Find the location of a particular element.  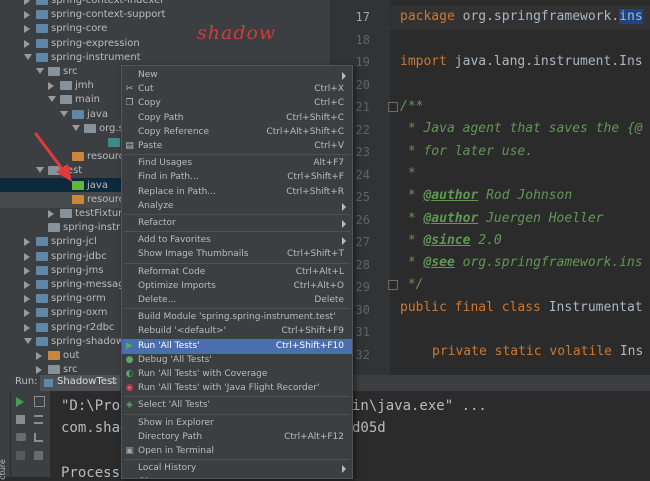

menu-item: Optimize Imports Ctrl+Alt+O is located at coordinates (237, 286).